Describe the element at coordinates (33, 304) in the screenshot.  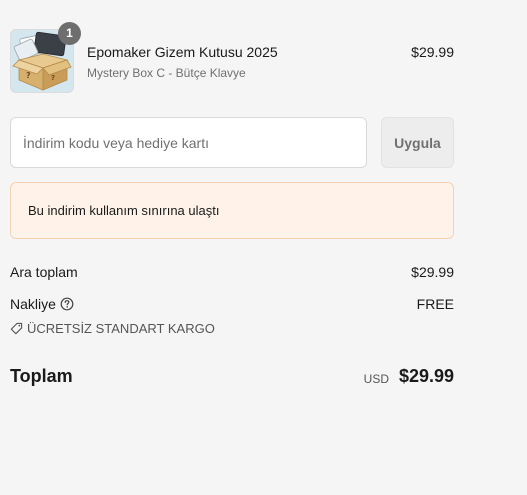
I see `shipping-label: Nakliye` at that location.